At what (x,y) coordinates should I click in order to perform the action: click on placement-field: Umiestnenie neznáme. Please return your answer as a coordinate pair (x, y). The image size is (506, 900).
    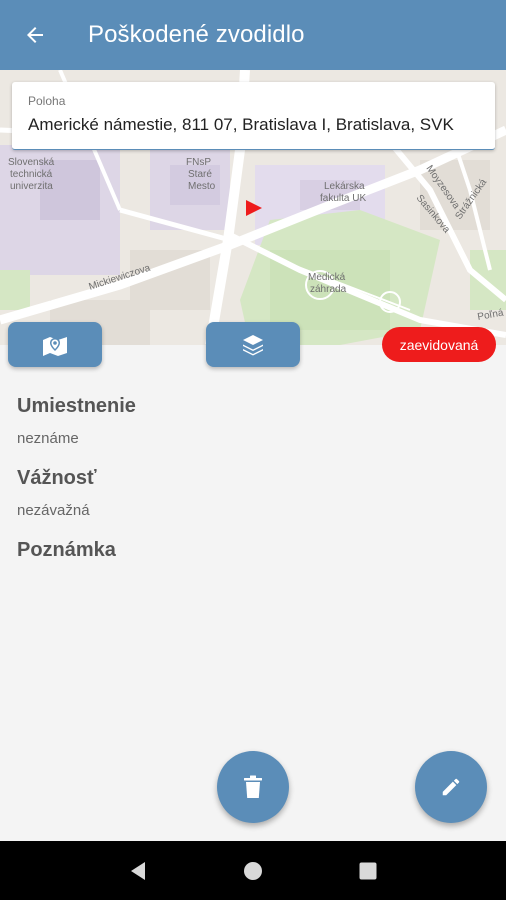
    Looking at the image, I should click on (76, 421).